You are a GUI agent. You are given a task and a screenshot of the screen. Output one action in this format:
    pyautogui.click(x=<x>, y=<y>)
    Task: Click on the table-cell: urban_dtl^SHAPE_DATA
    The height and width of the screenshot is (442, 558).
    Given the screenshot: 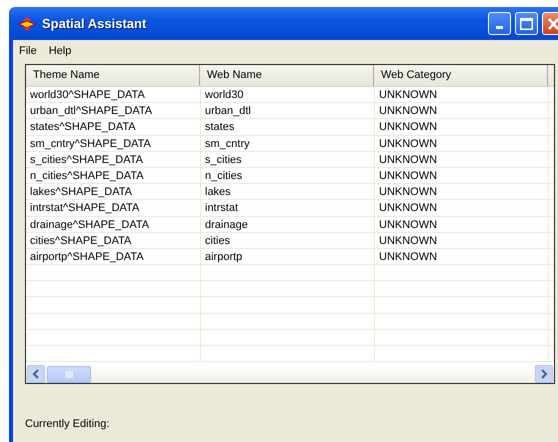 What is the action you would take?
    pyautogui.click(x=113, y=111)
    